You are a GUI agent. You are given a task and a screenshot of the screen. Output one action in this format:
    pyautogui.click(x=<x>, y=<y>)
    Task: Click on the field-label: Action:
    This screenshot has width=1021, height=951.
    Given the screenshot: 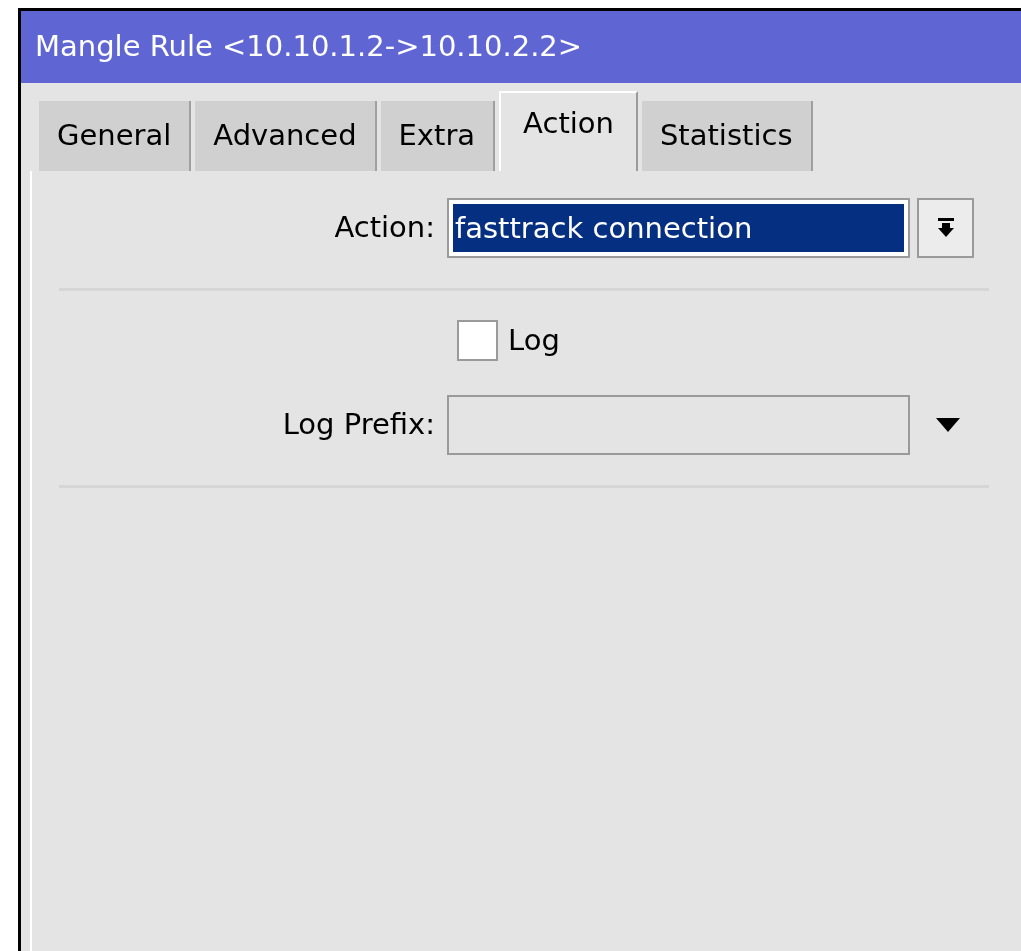 What is the action you would take?
    pyautogui.click(x=384, y=228)
    